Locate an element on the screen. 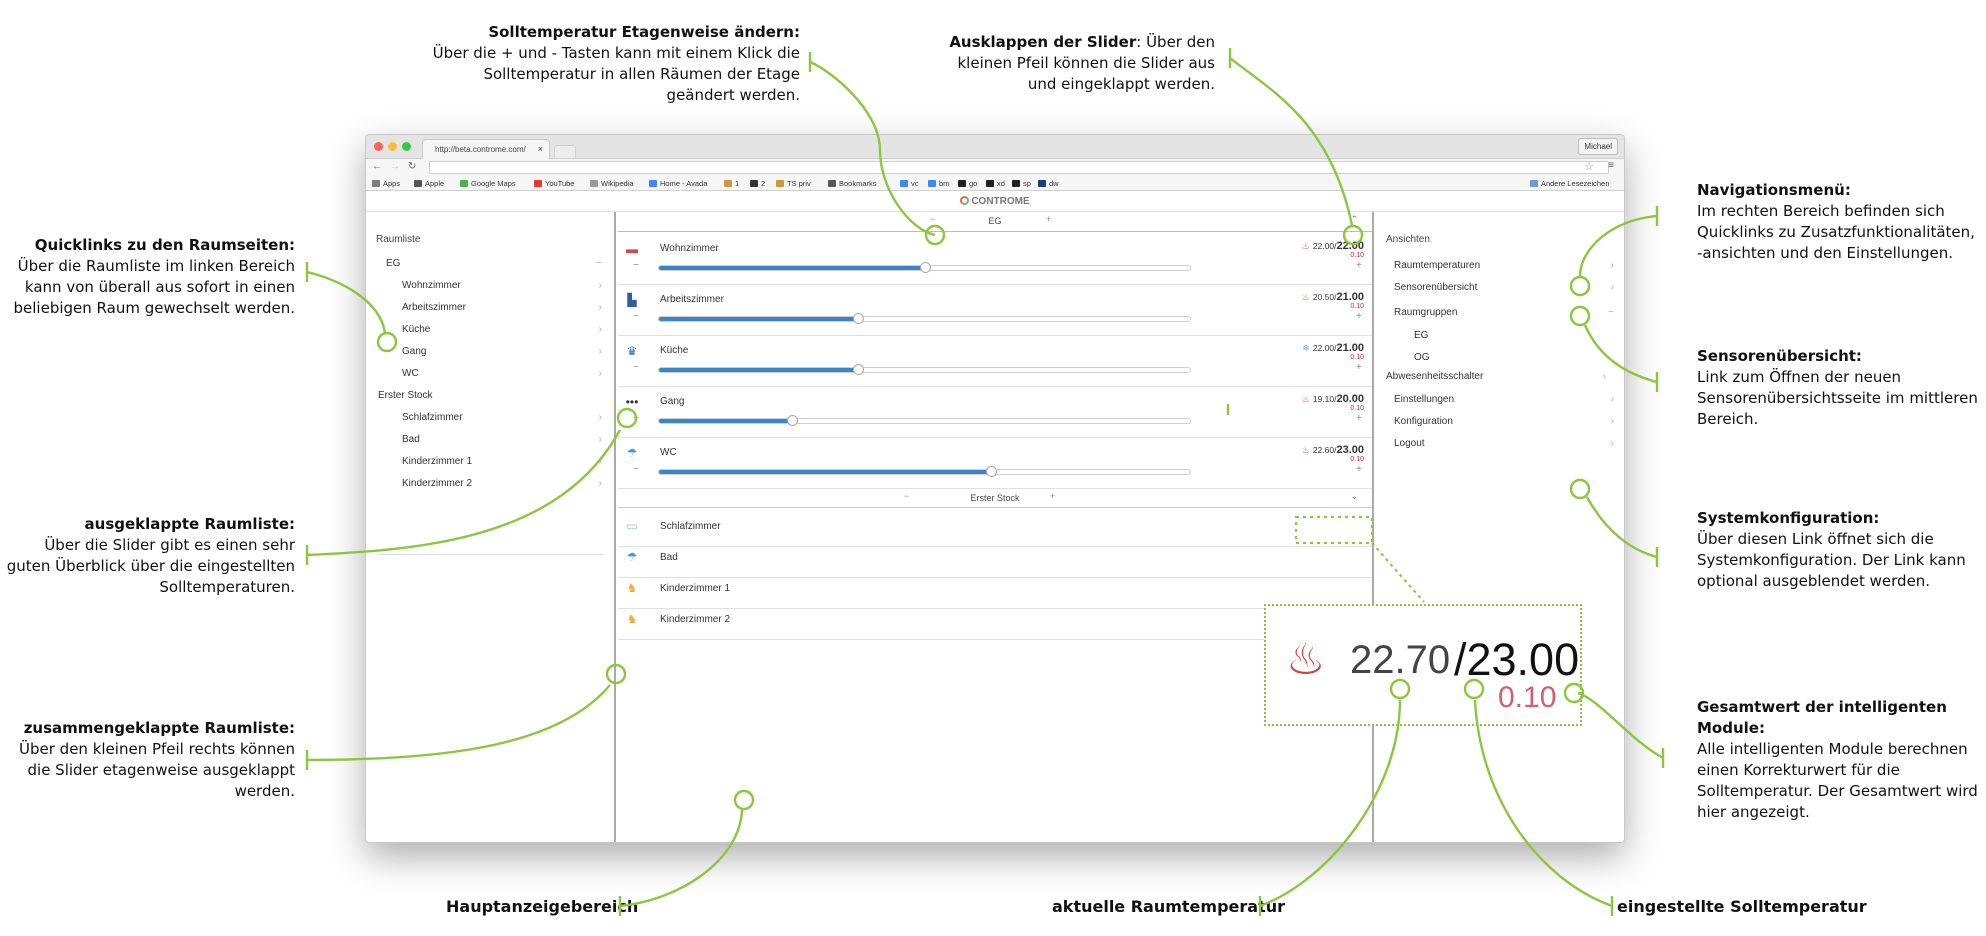 The height and width of the screenshot is (936, 1986). room-link-bad: Bad › is located at coordinates (491, 444).